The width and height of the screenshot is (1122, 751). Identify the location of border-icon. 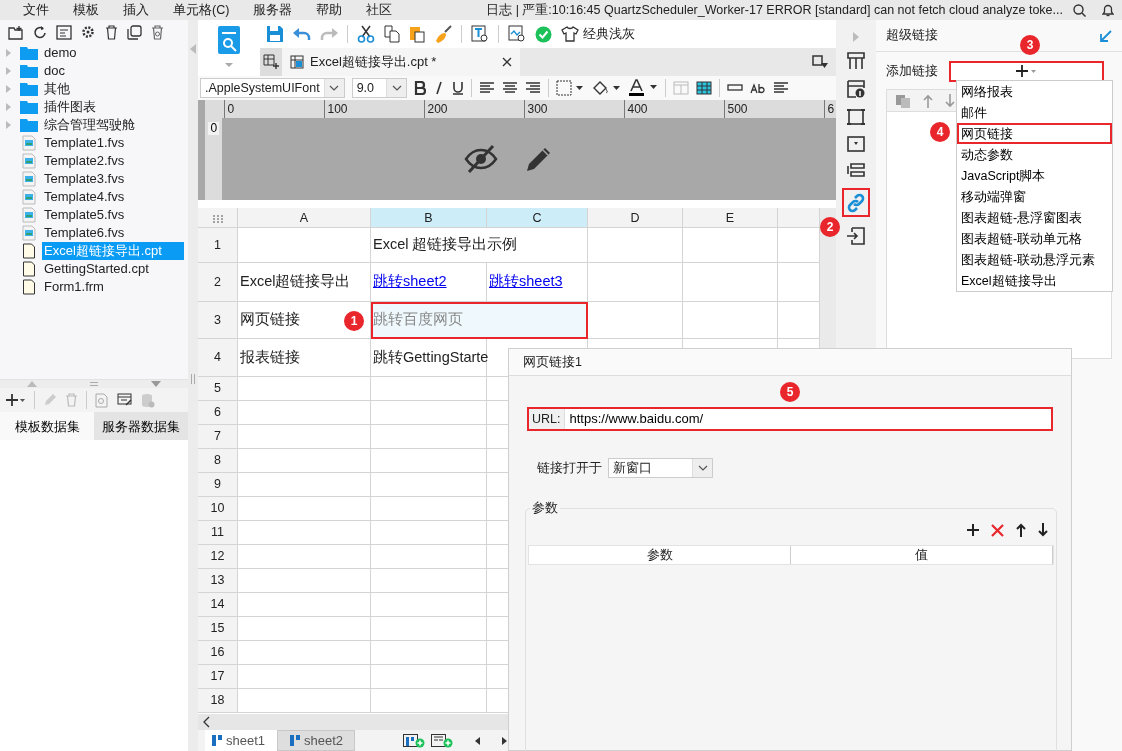
(570, 88).